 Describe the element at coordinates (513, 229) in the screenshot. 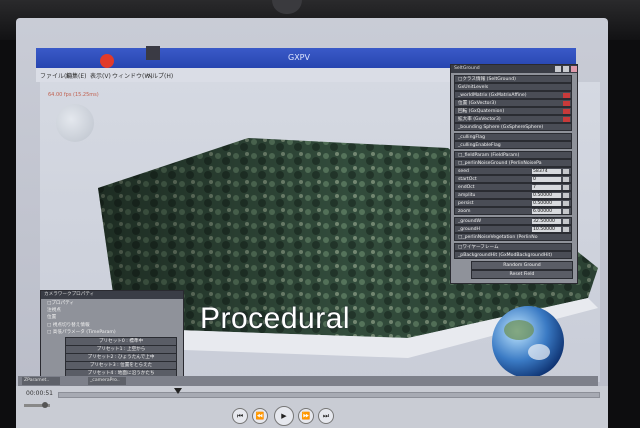

I see `param-groundh: _groundH 10.50000` at that location.